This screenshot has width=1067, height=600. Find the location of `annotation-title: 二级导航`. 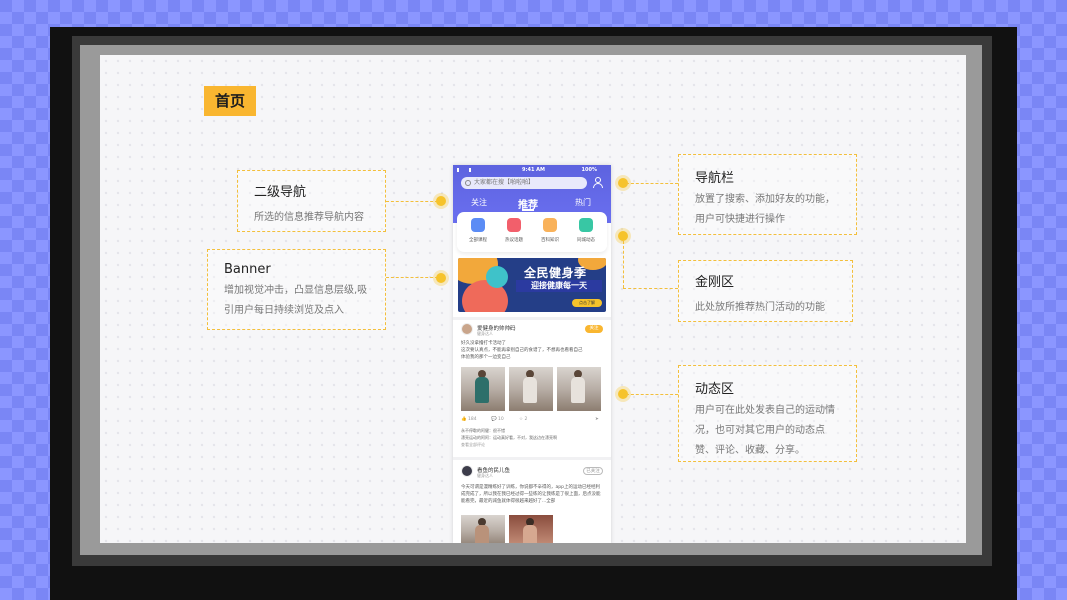

annotation-title: 二级导航 is located at coordinates (280, 192).